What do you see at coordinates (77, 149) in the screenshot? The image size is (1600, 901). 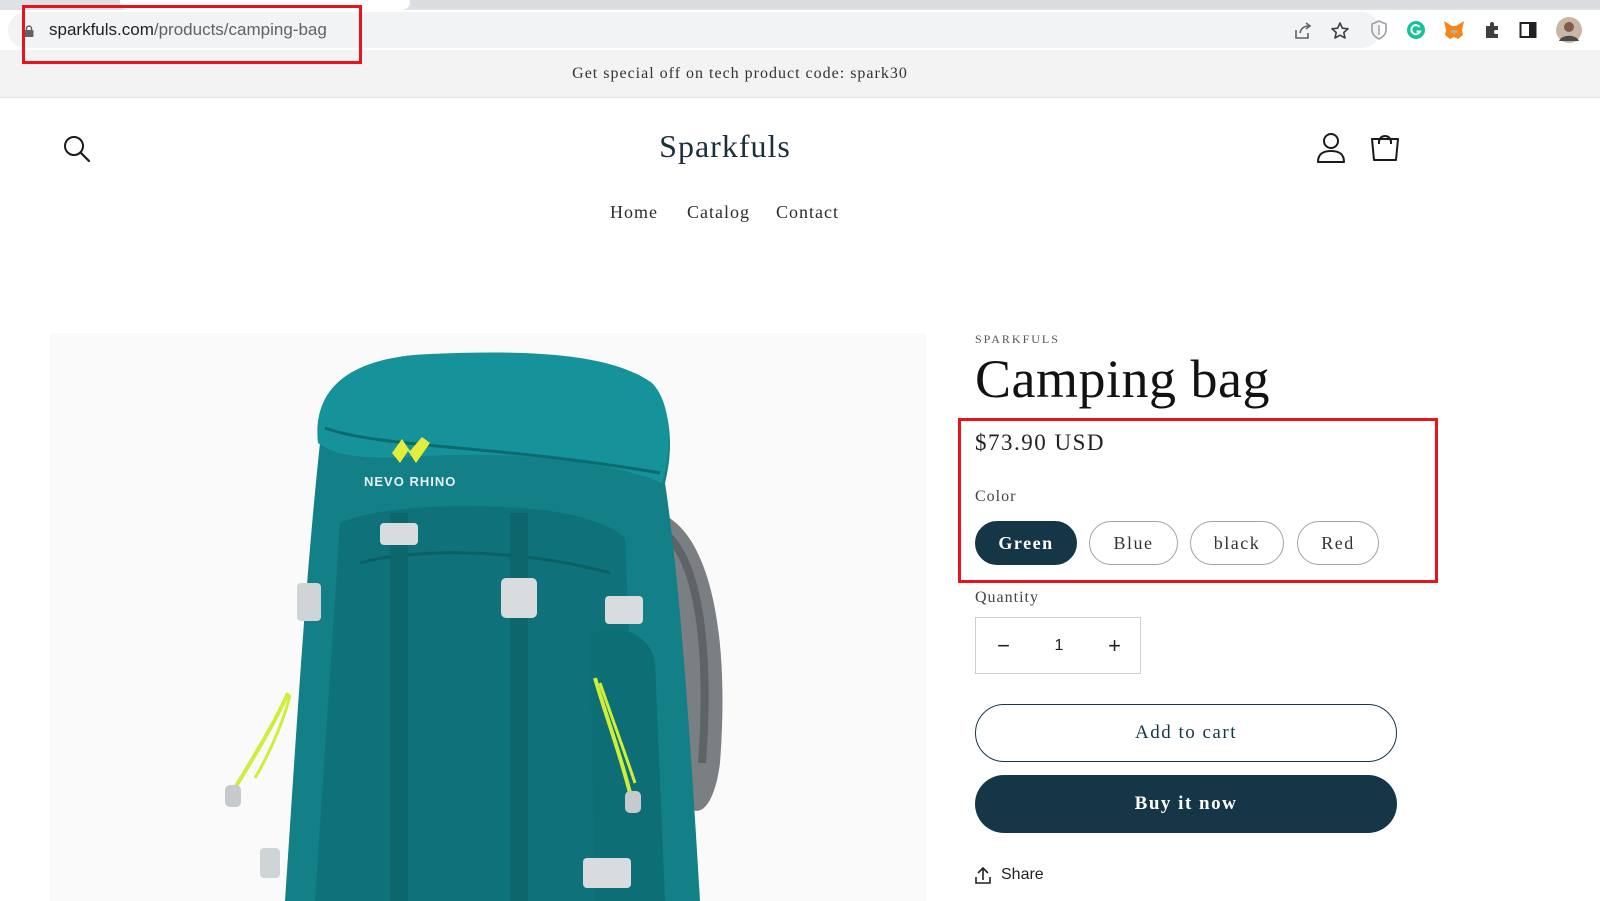 I see `search-icon` at bounding box center [77, 149].